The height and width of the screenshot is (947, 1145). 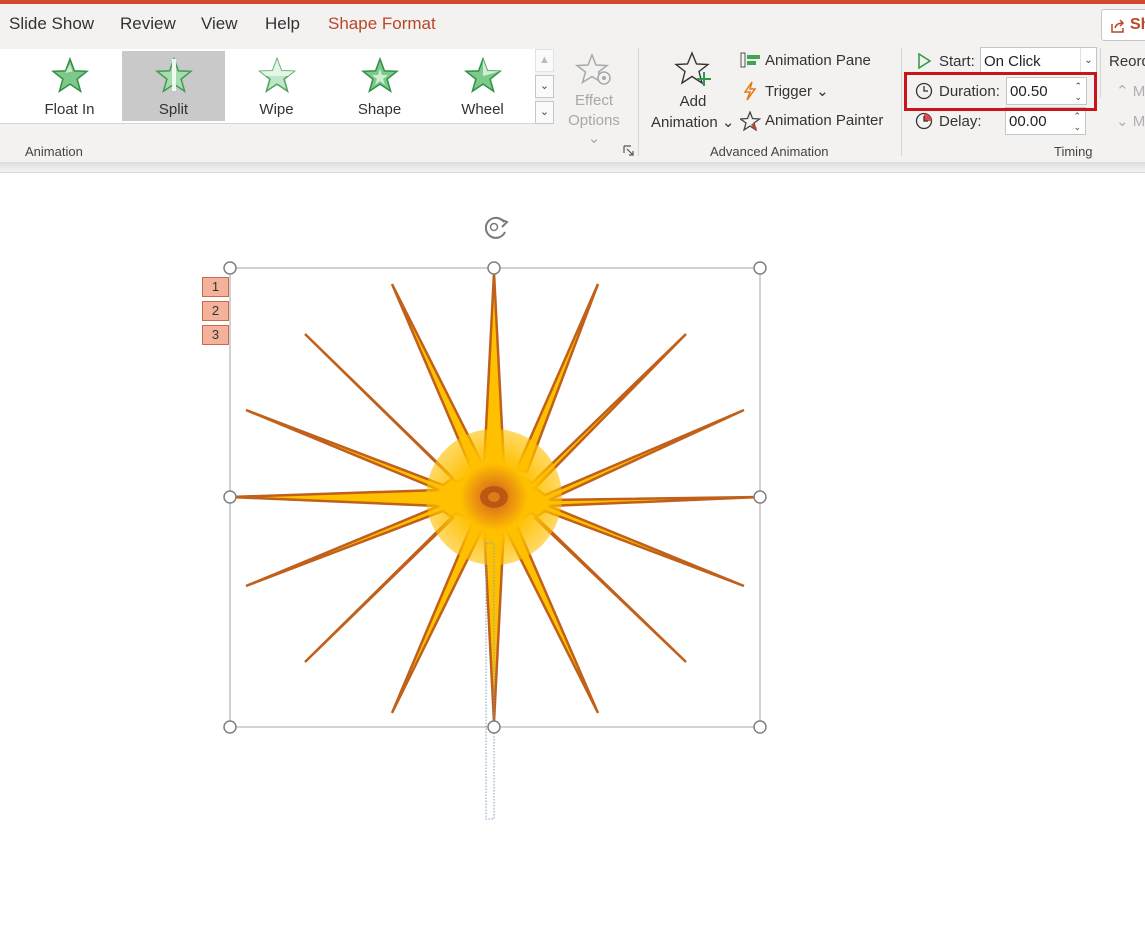 What do you see at coordinates (960, 121) in the screenshot?
I see `delay-label: Delay:` at bounding box center [960, 121].